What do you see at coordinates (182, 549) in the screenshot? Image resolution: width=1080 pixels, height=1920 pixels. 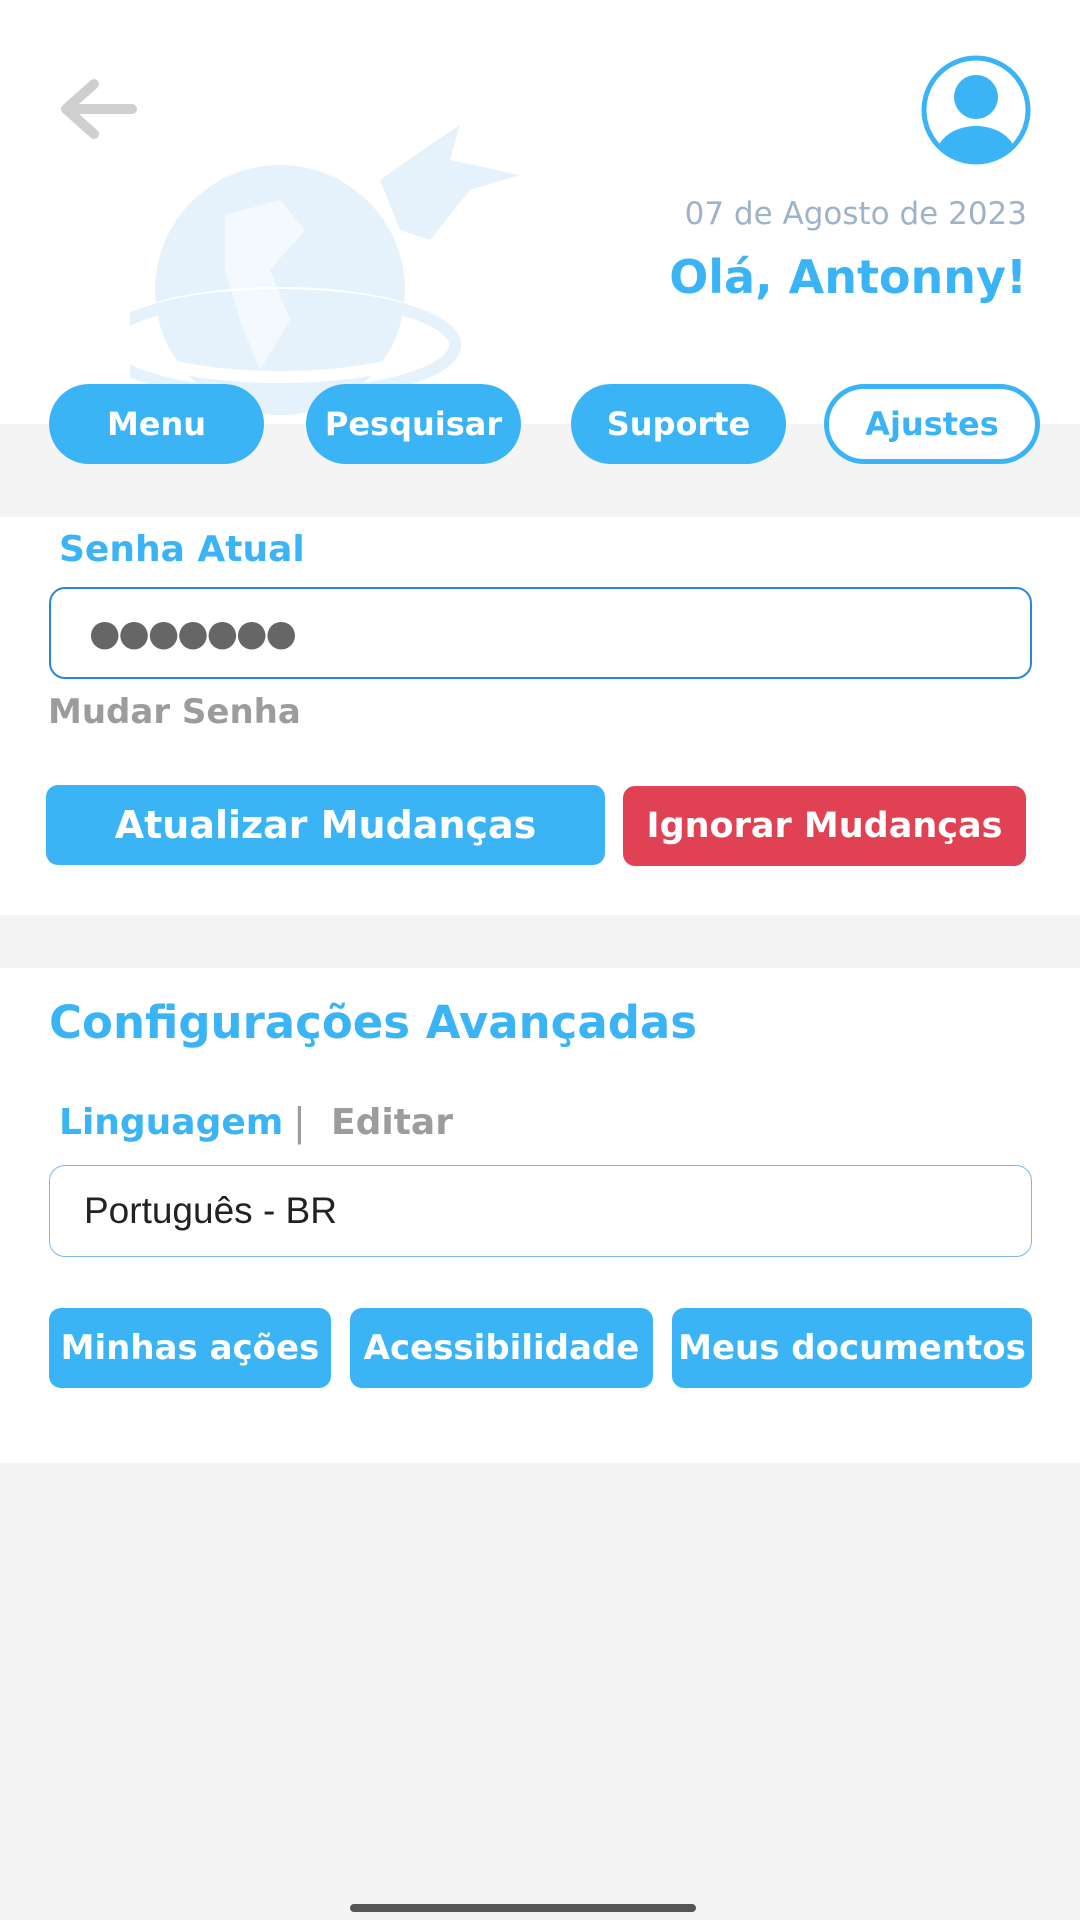 I see `current-password-label: Senha Atual` at bounding box center [182, 549].